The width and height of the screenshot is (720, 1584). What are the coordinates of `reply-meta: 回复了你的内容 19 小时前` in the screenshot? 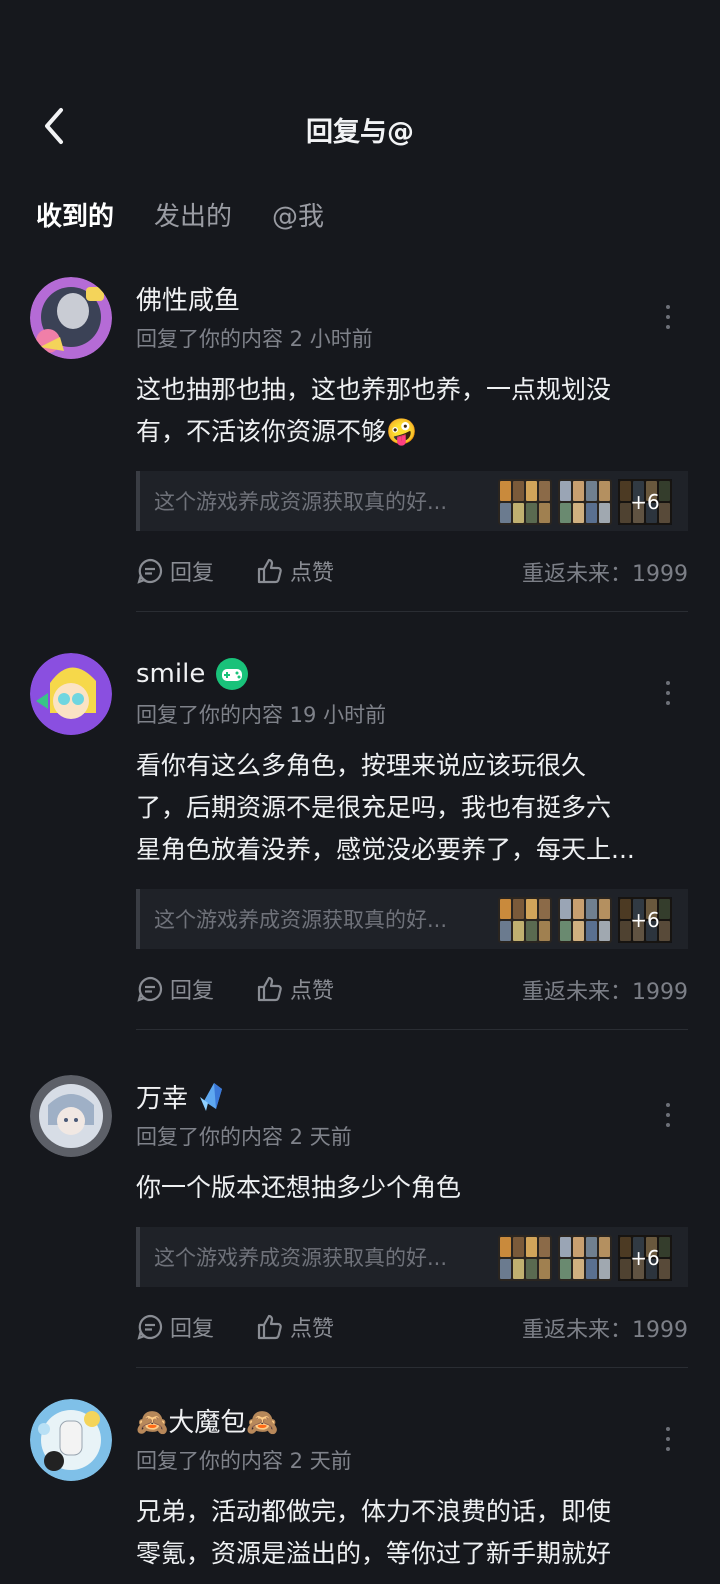 It's located at (261, 715).